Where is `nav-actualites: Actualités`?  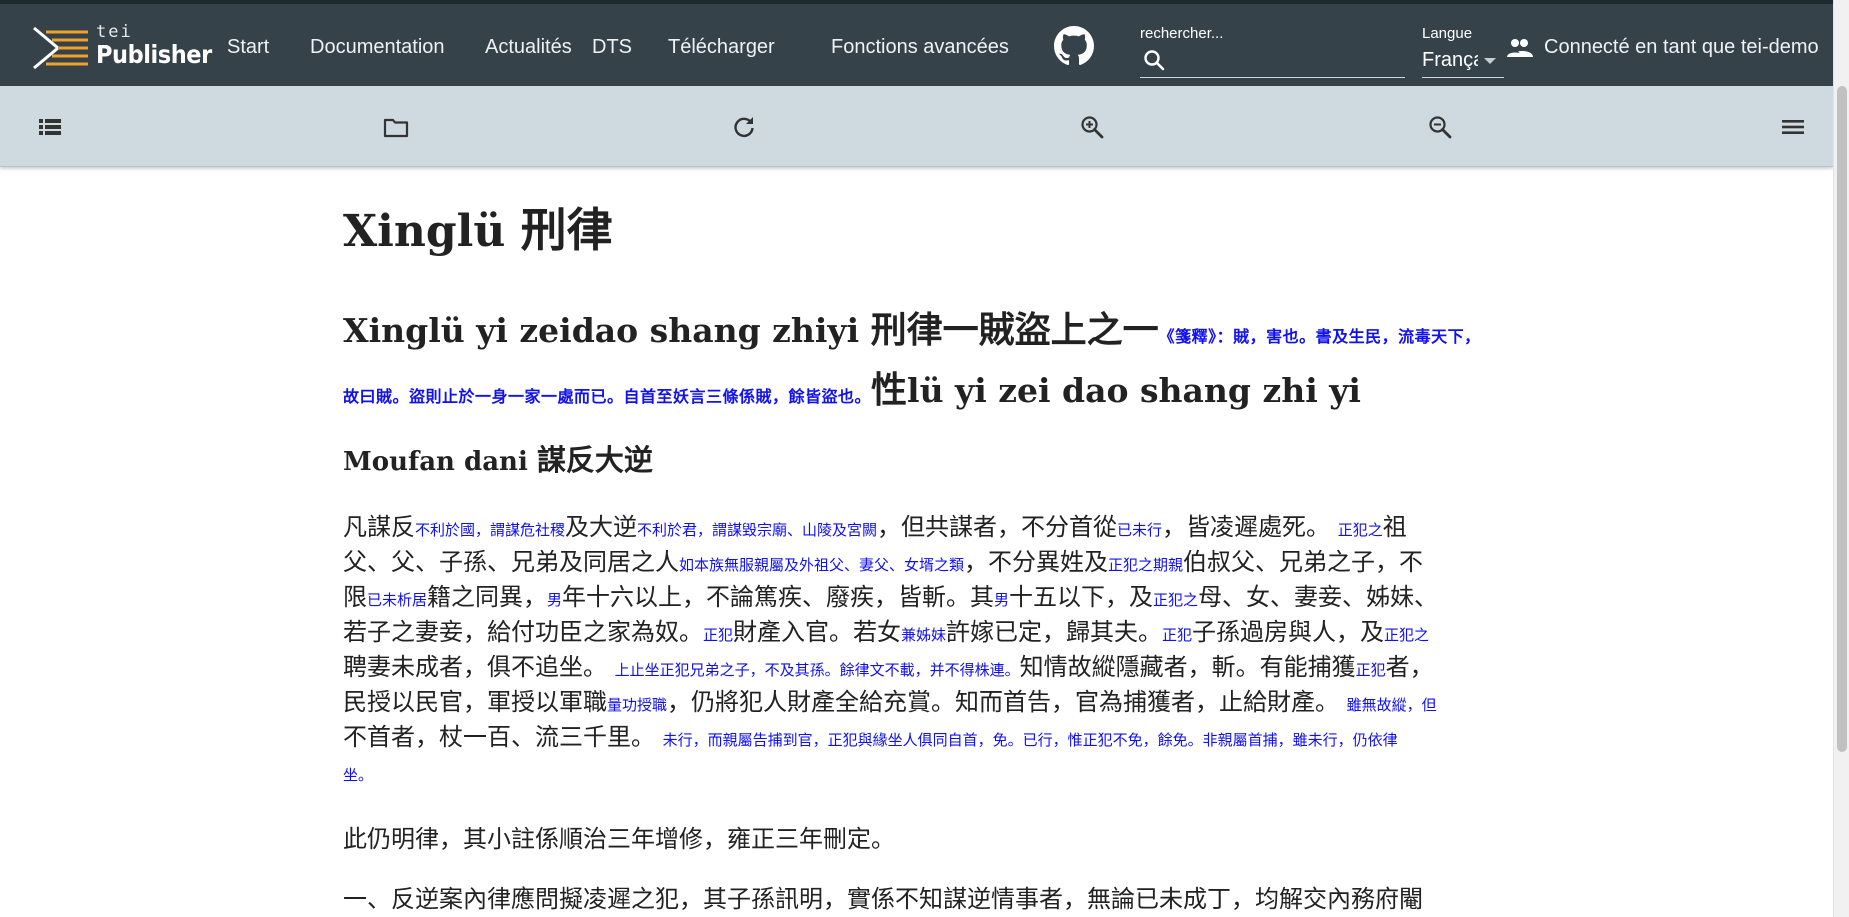
nav-actualites: Actualités is located at coordinates (528, 47).